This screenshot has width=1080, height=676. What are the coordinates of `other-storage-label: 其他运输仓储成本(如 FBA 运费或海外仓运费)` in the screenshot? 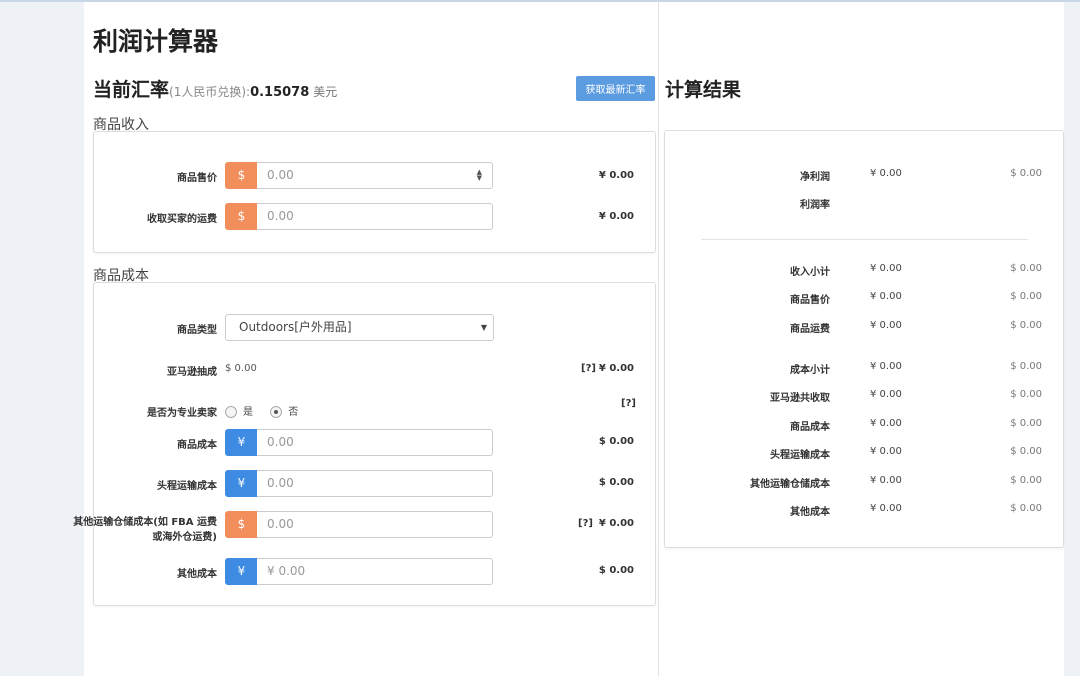 It's located at (145, 530).